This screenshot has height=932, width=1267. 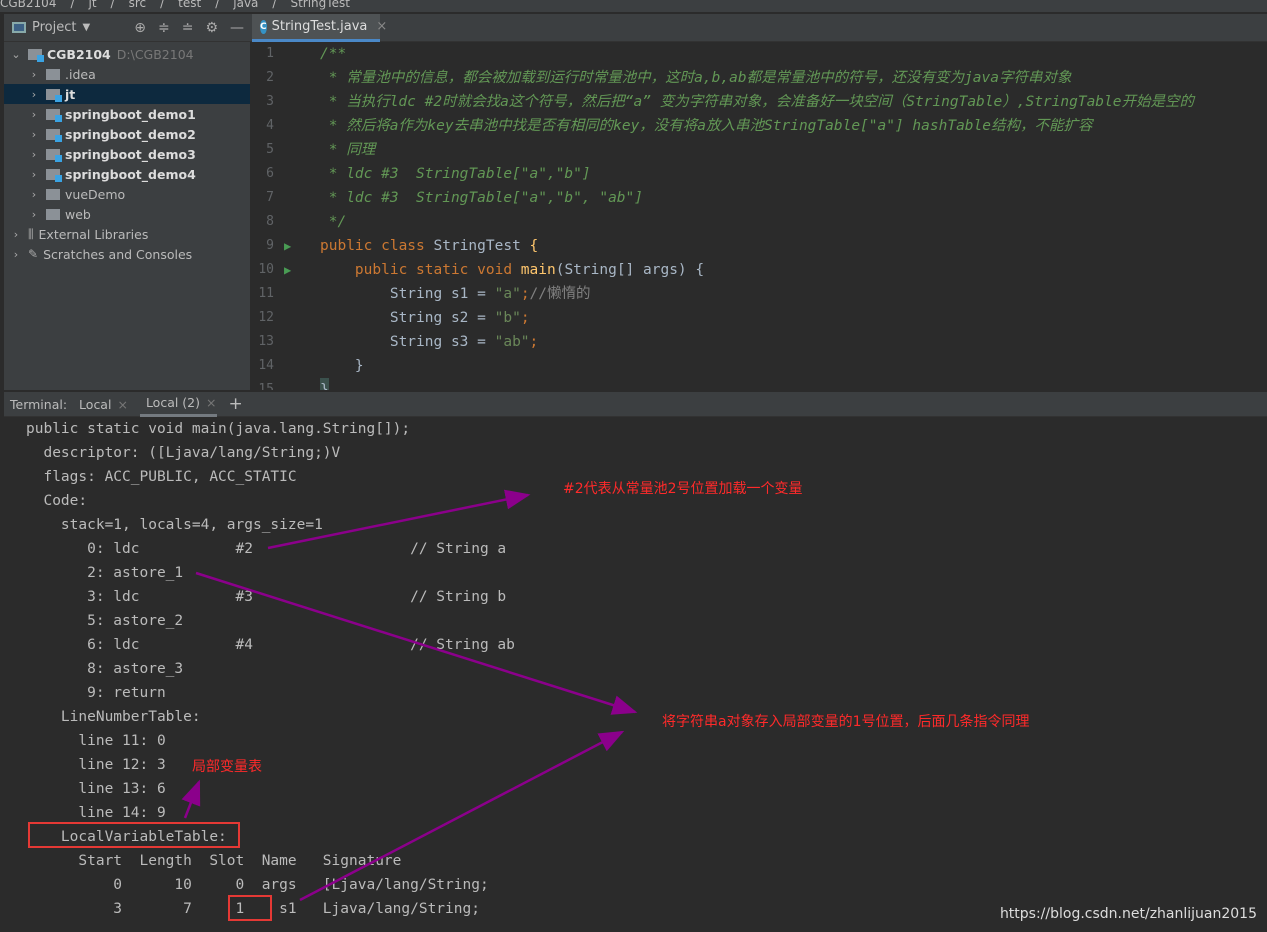 What do you see at coordinates (416, 643) in the screenshot?
I see `arrow-astore` at bounding box center [416, 643].